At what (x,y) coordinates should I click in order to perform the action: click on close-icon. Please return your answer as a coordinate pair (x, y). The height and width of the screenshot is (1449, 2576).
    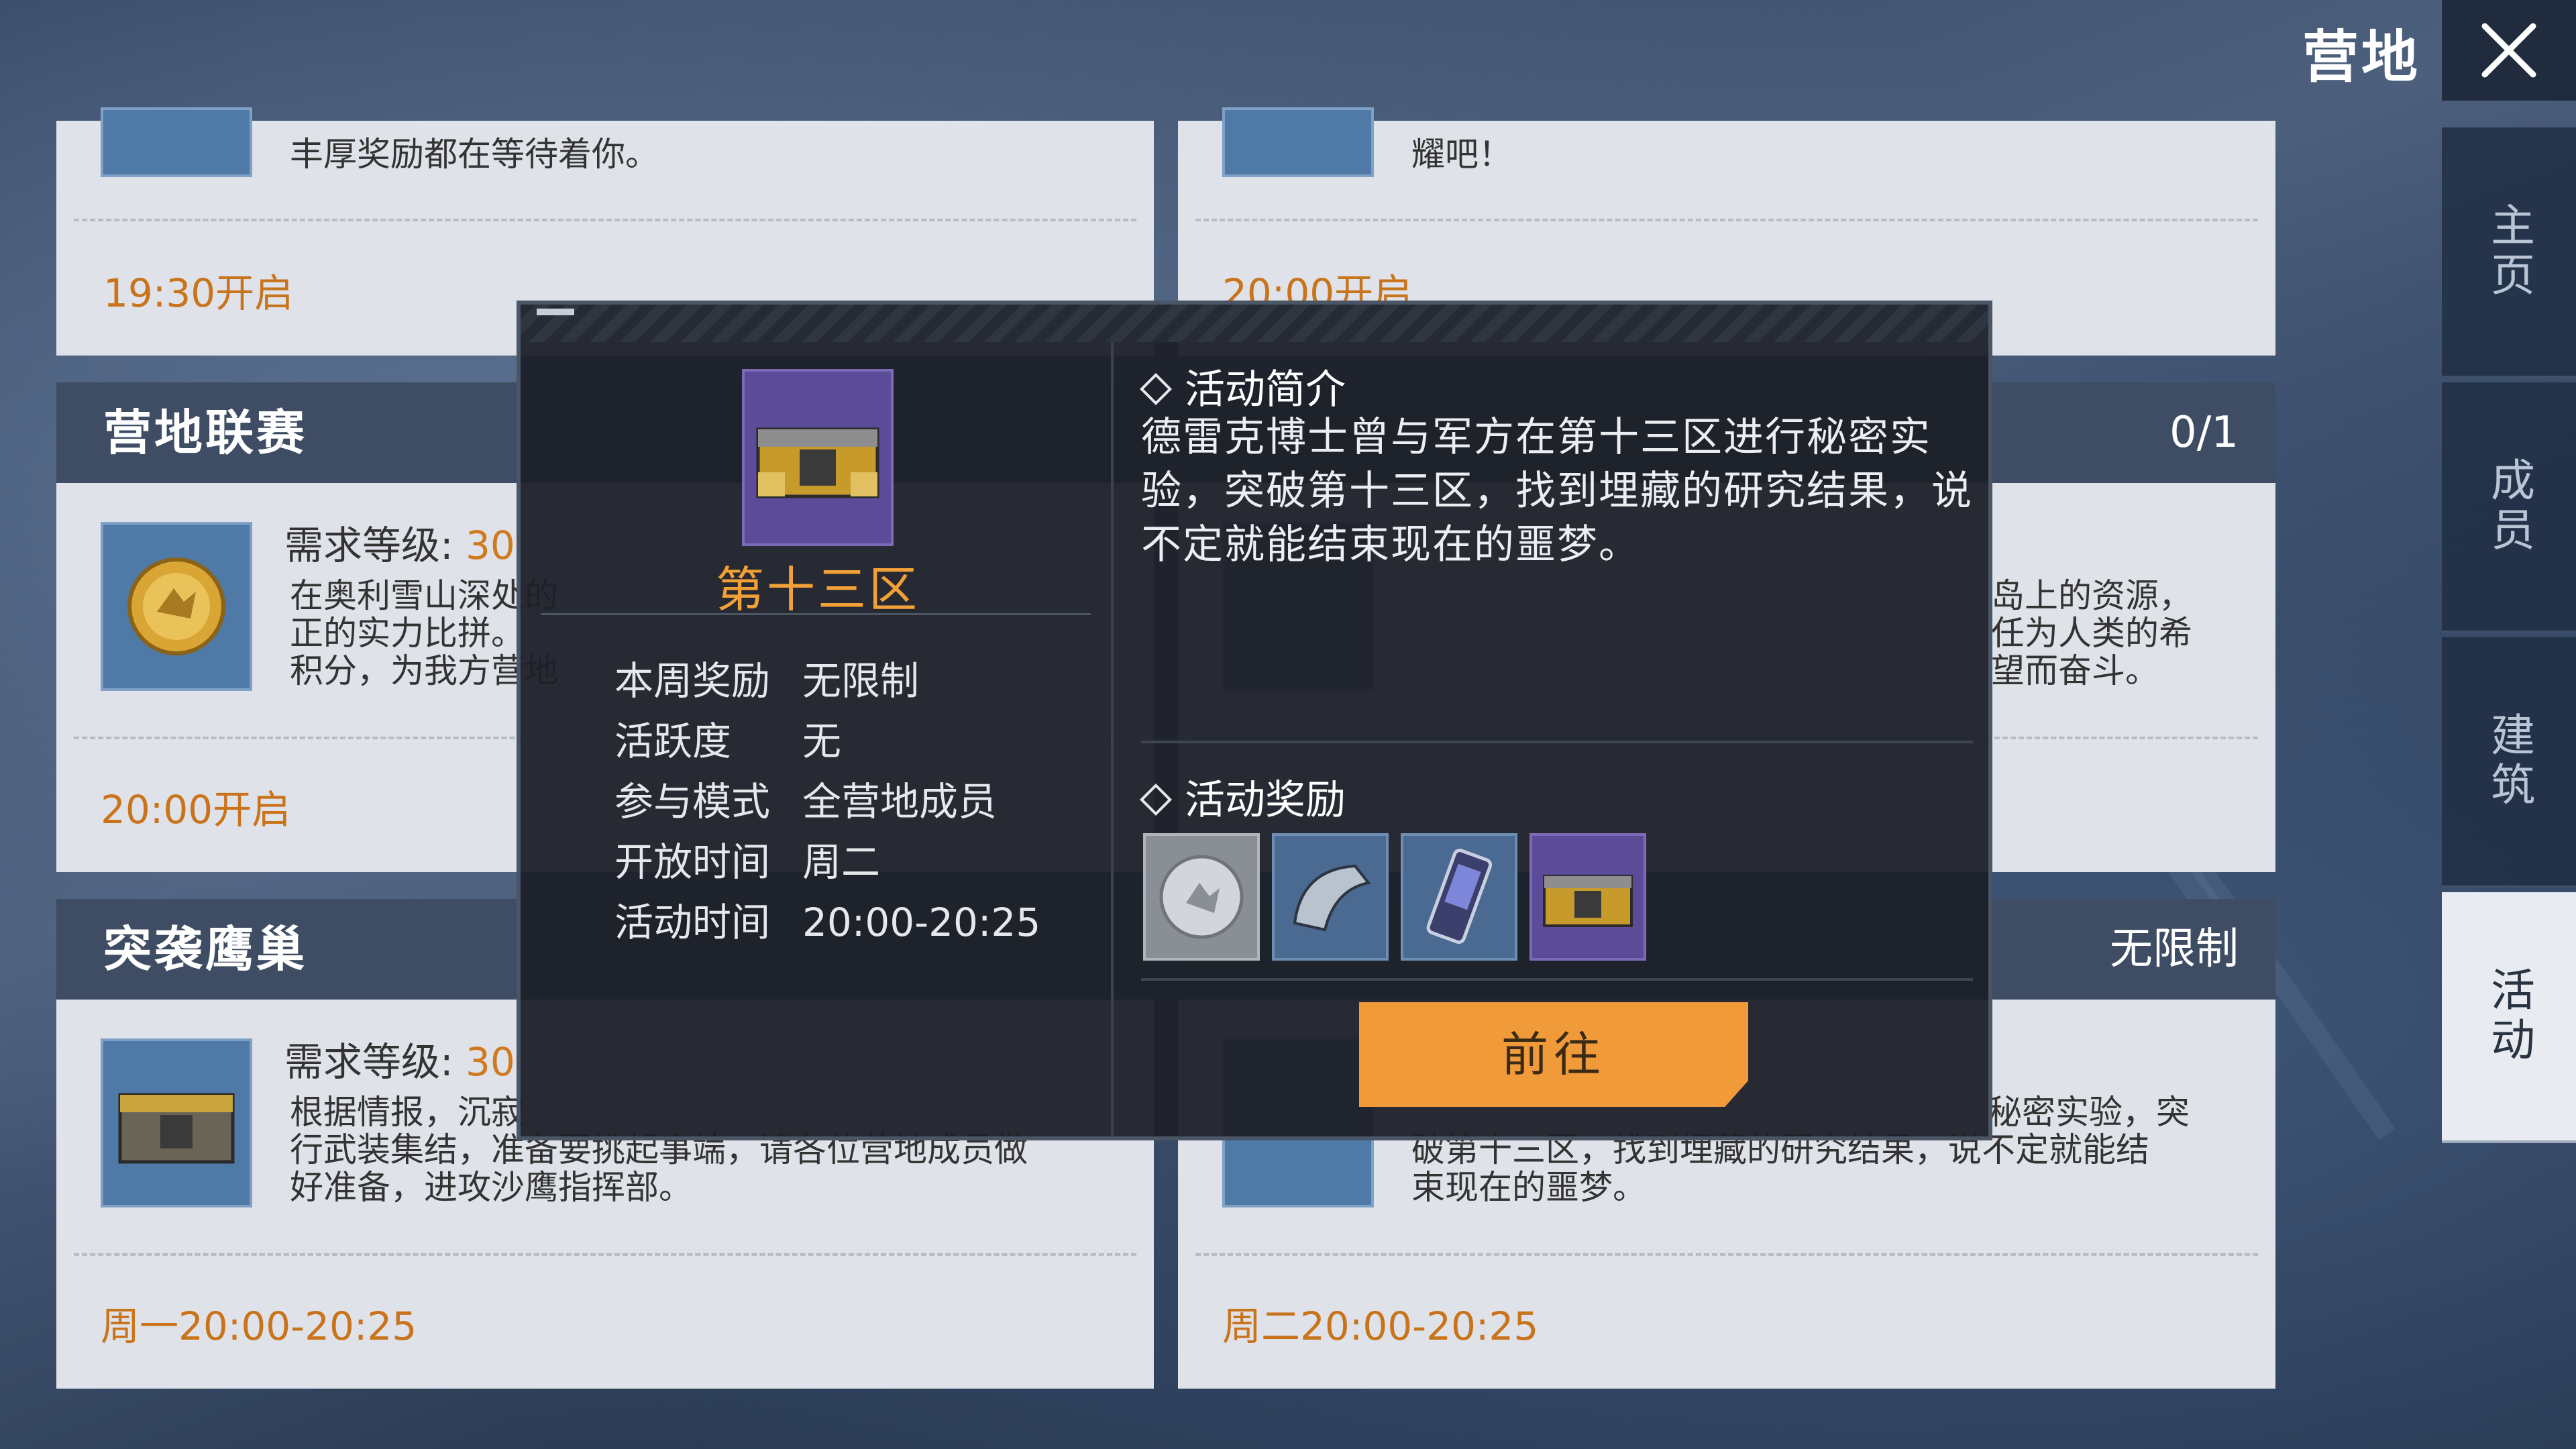
    Looking at the image, I should click on (2508, 50).